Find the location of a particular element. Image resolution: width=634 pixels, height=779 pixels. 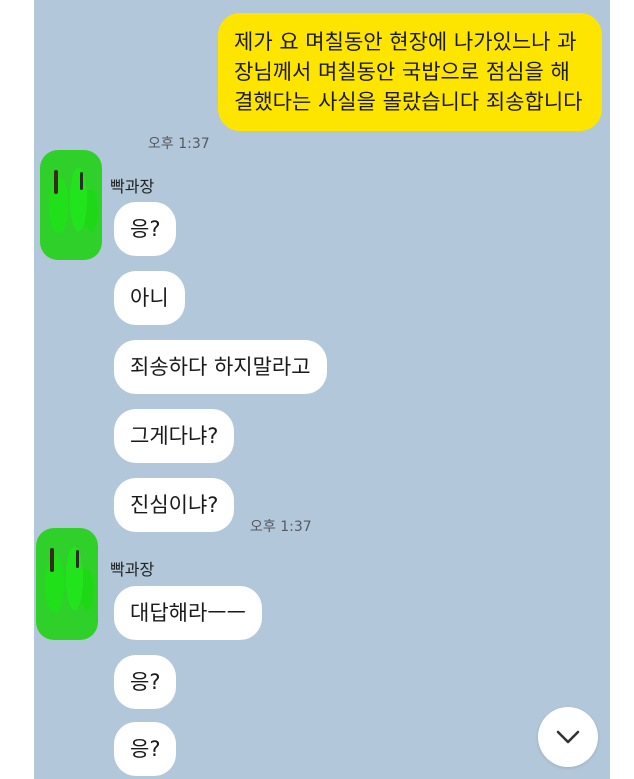

received-message-bubble: 그게다냐? is located at coordinates (174, 436).